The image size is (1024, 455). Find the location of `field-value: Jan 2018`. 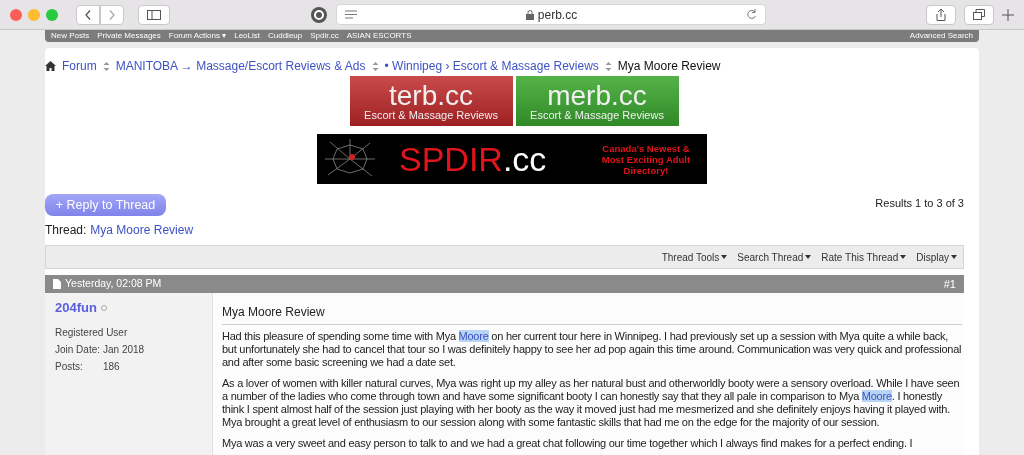

field-value: Jan 2018 is located at coordinates (124, 349).